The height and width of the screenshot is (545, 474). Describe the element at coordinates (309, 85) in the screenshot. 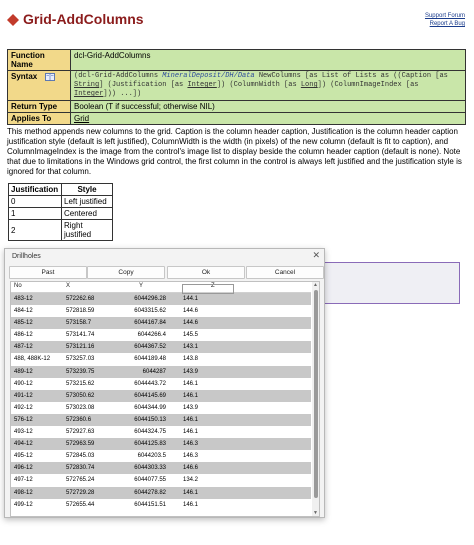

I see `syntax-type-link: Long` at that location.